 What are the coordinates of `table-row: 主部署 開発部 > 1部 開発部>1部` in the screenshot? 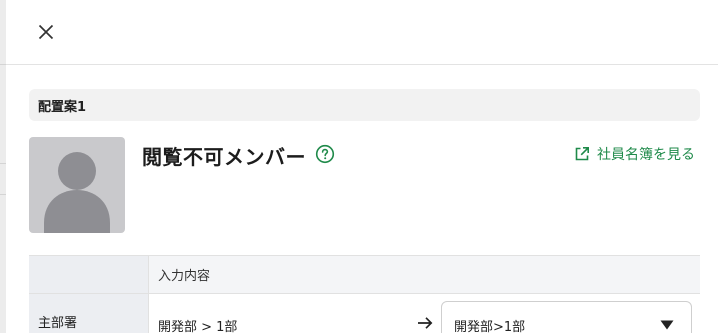 It's located at (364, 313).